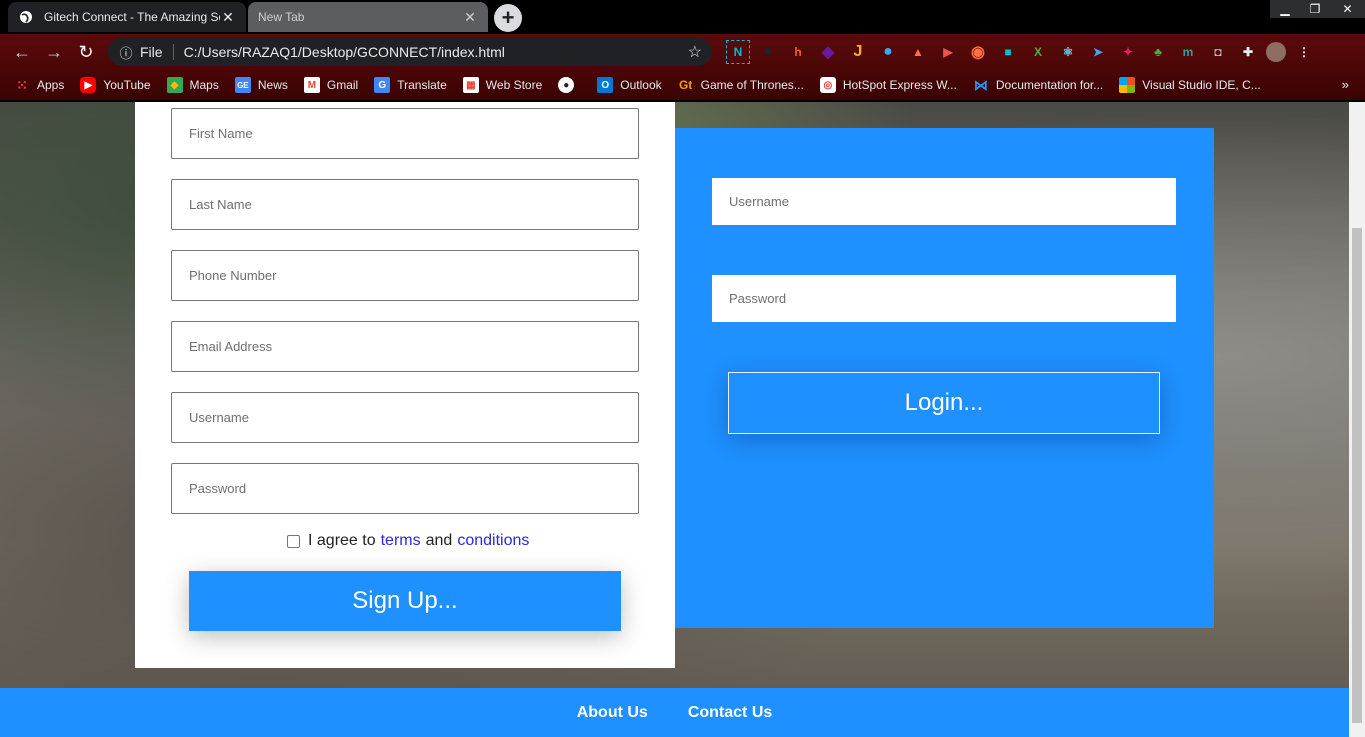 Image resolution: width=1365 pixels, height=737 pixels. What do you see at coordinates (980, 84) in the screenshot?
I see `vscode-icon: ⋈` at bounding box center [980, 84].